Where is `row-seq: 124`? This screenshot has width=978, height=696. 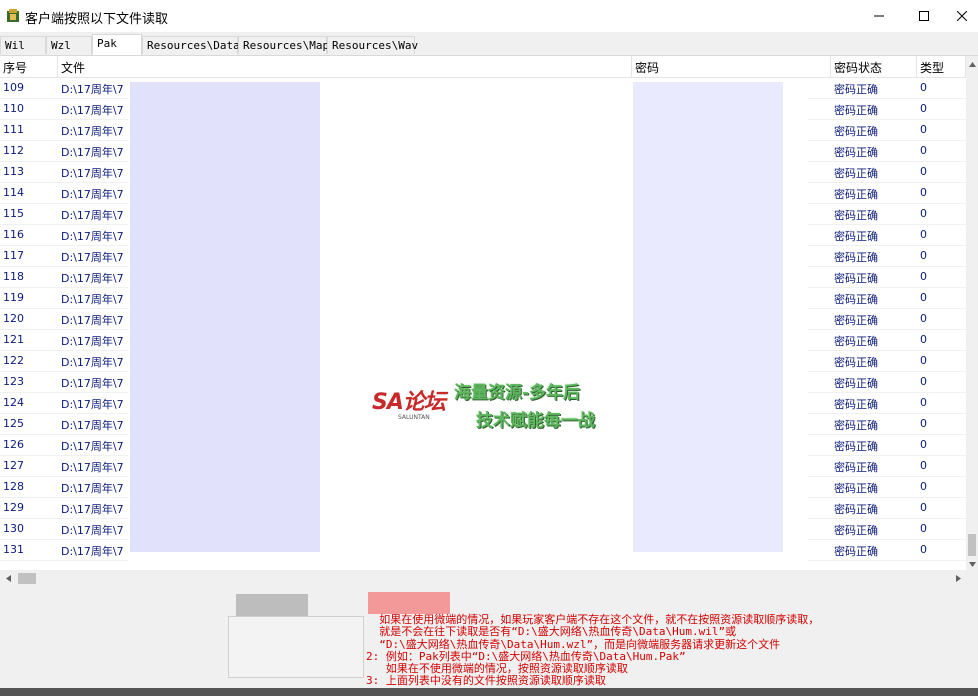
row-seq: 124 is located at coordinates (13, 402).